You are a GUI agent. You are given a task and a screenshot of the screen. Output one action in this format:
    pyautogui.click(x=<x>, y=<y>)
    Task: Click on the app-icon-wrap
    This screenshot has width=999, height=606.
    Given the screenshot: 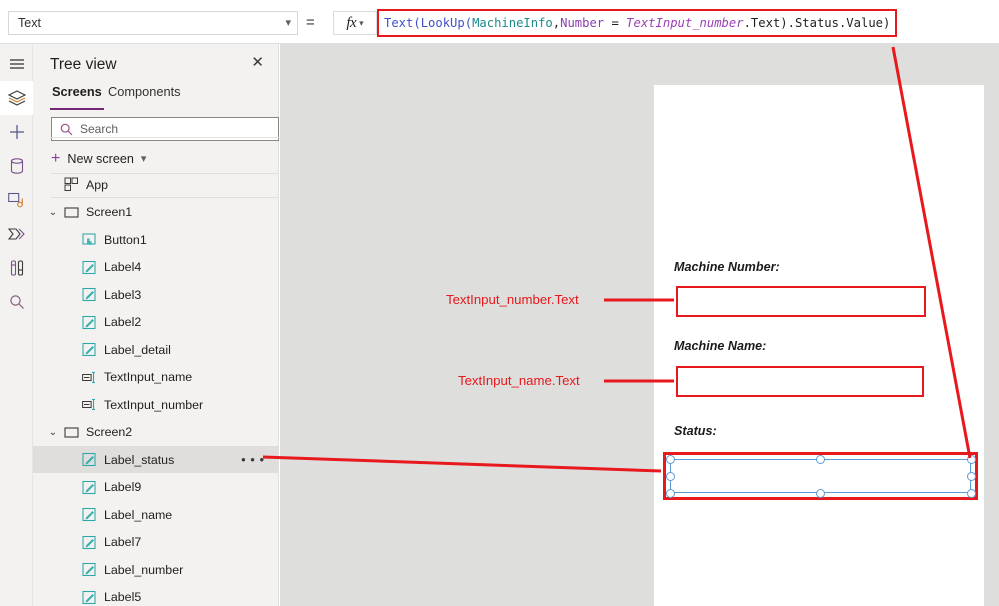 What is the action you would take?
    pyautogui.click(x=71, y=184)
    